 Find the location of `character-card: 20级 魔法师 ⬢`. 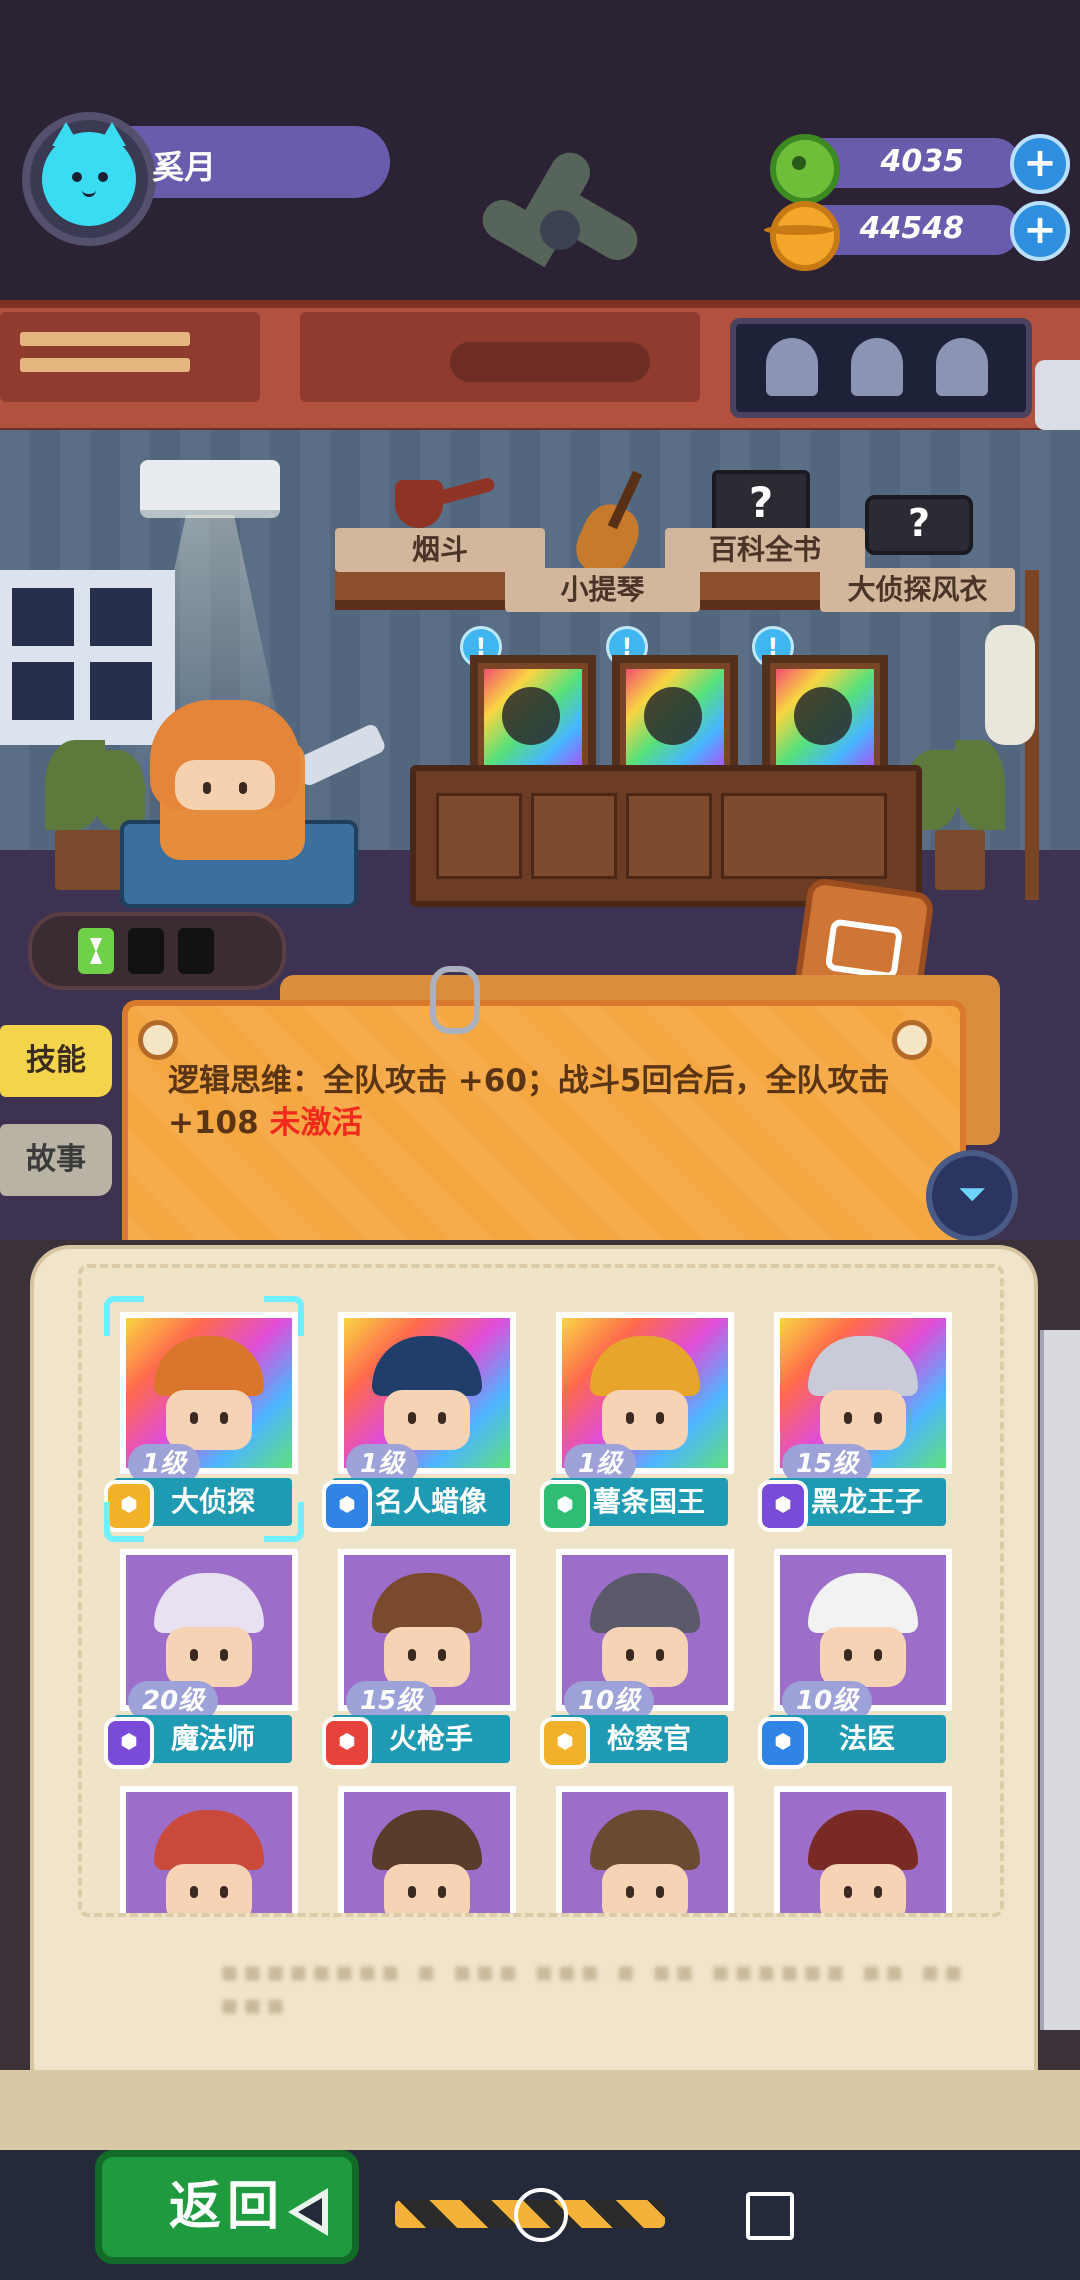

character-card: 20级 魔法师 ⬢ is located at coordinates (201, 1656).